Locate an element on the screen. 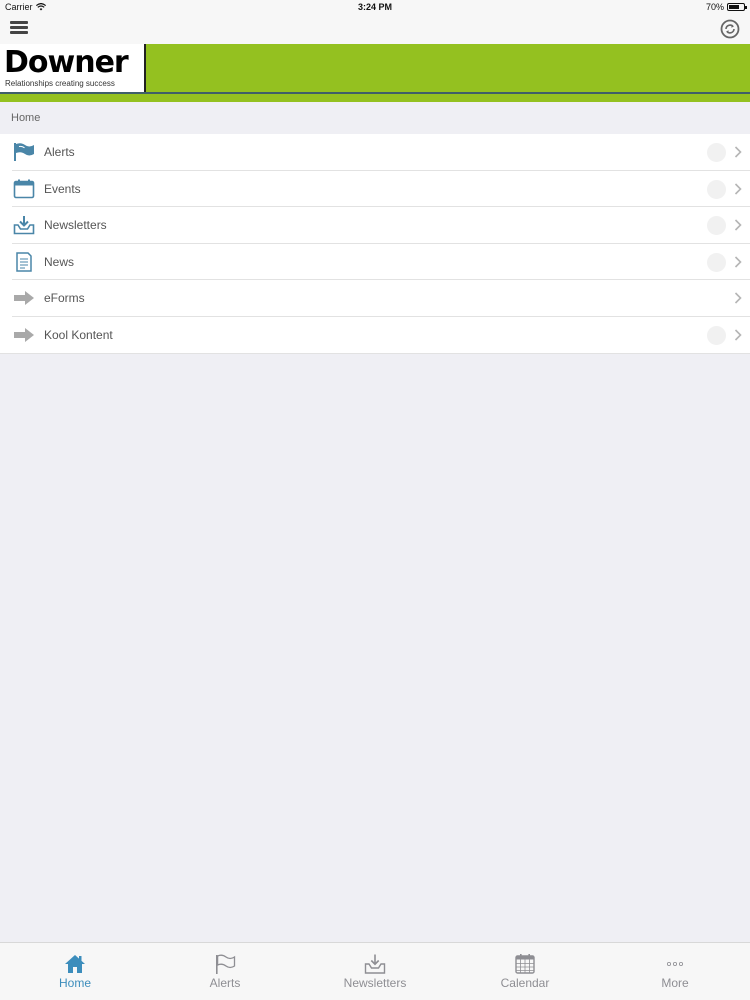 The image size is (750, 1000). status-bar: Carrier 3:24 PM 70% is located at coordinates (375, 7).